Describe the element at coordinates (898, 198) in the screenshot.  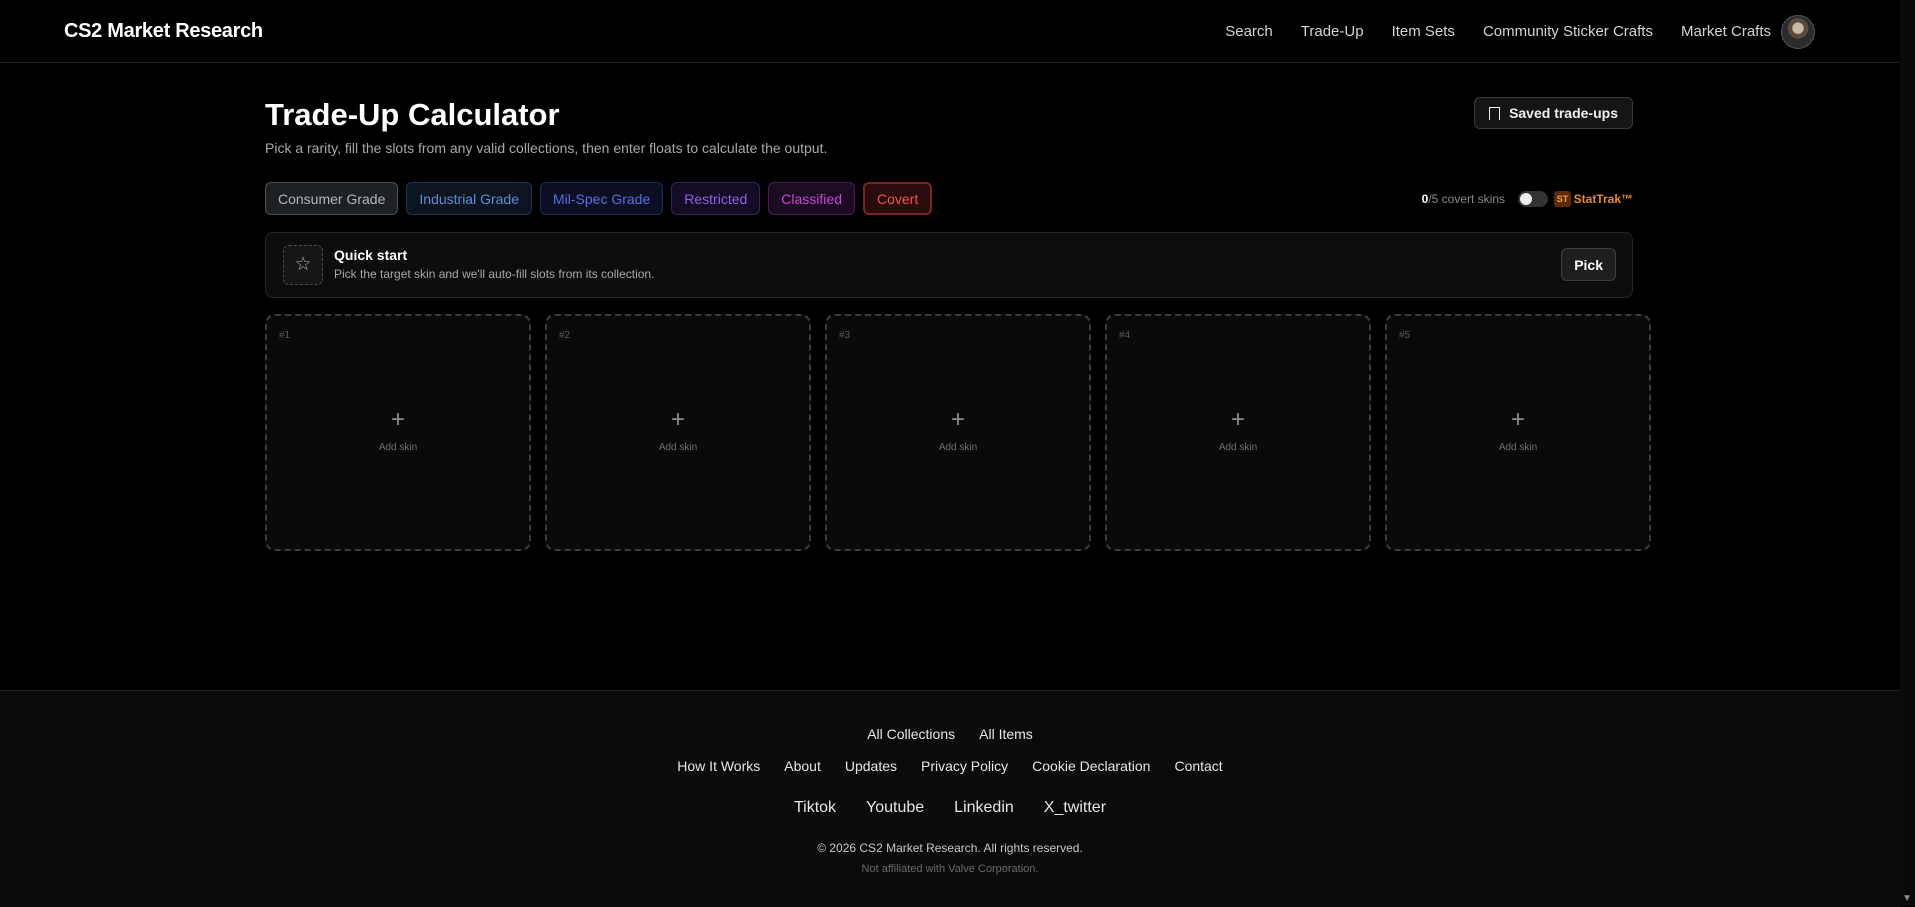
I see `rarity-covert: Covert` at that location.